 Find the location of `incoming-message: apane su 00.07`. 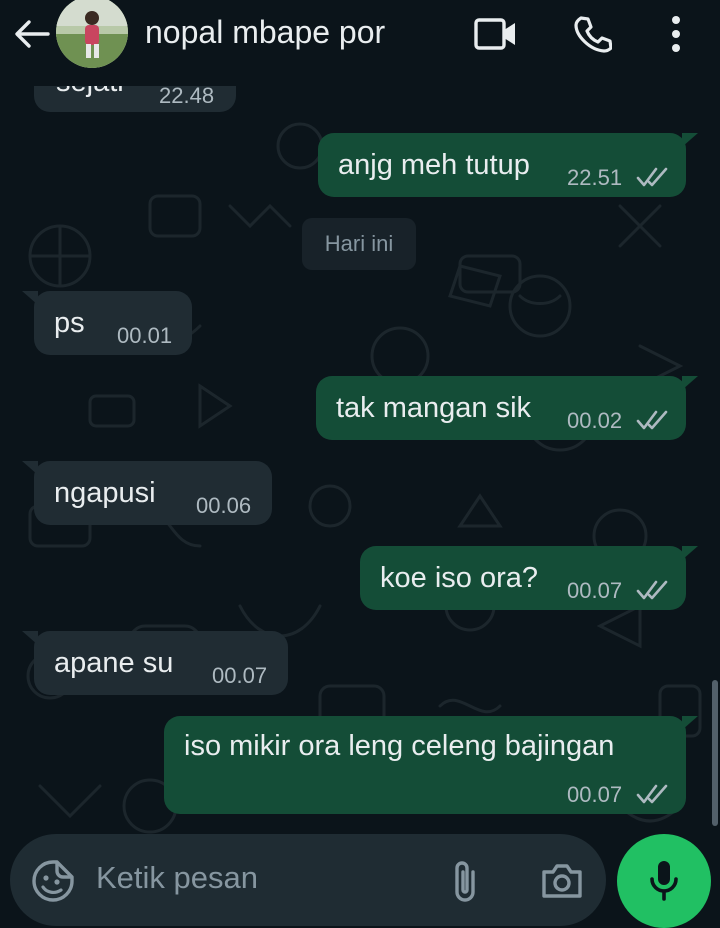

incoming-message: apane su 00.07 is located at coordinates (155, 663).